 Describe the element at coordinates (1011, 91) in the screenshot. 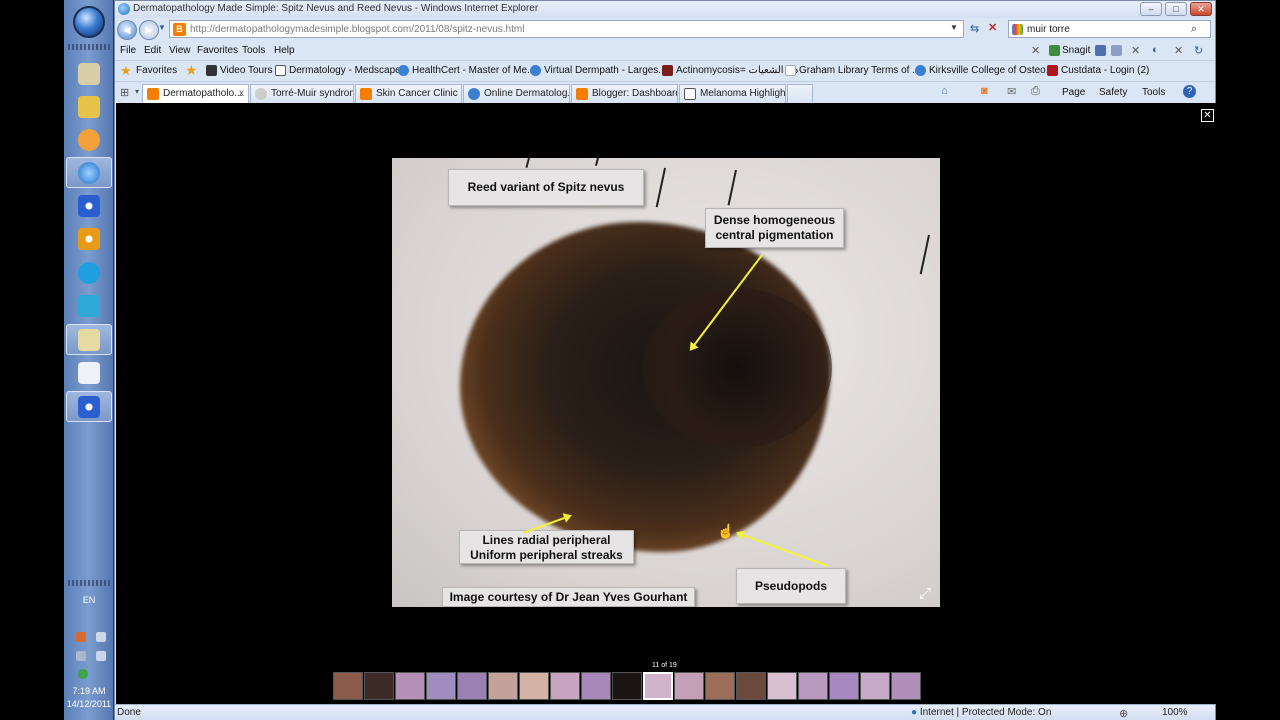

I see `read-mail-icon: ✉` at that location.